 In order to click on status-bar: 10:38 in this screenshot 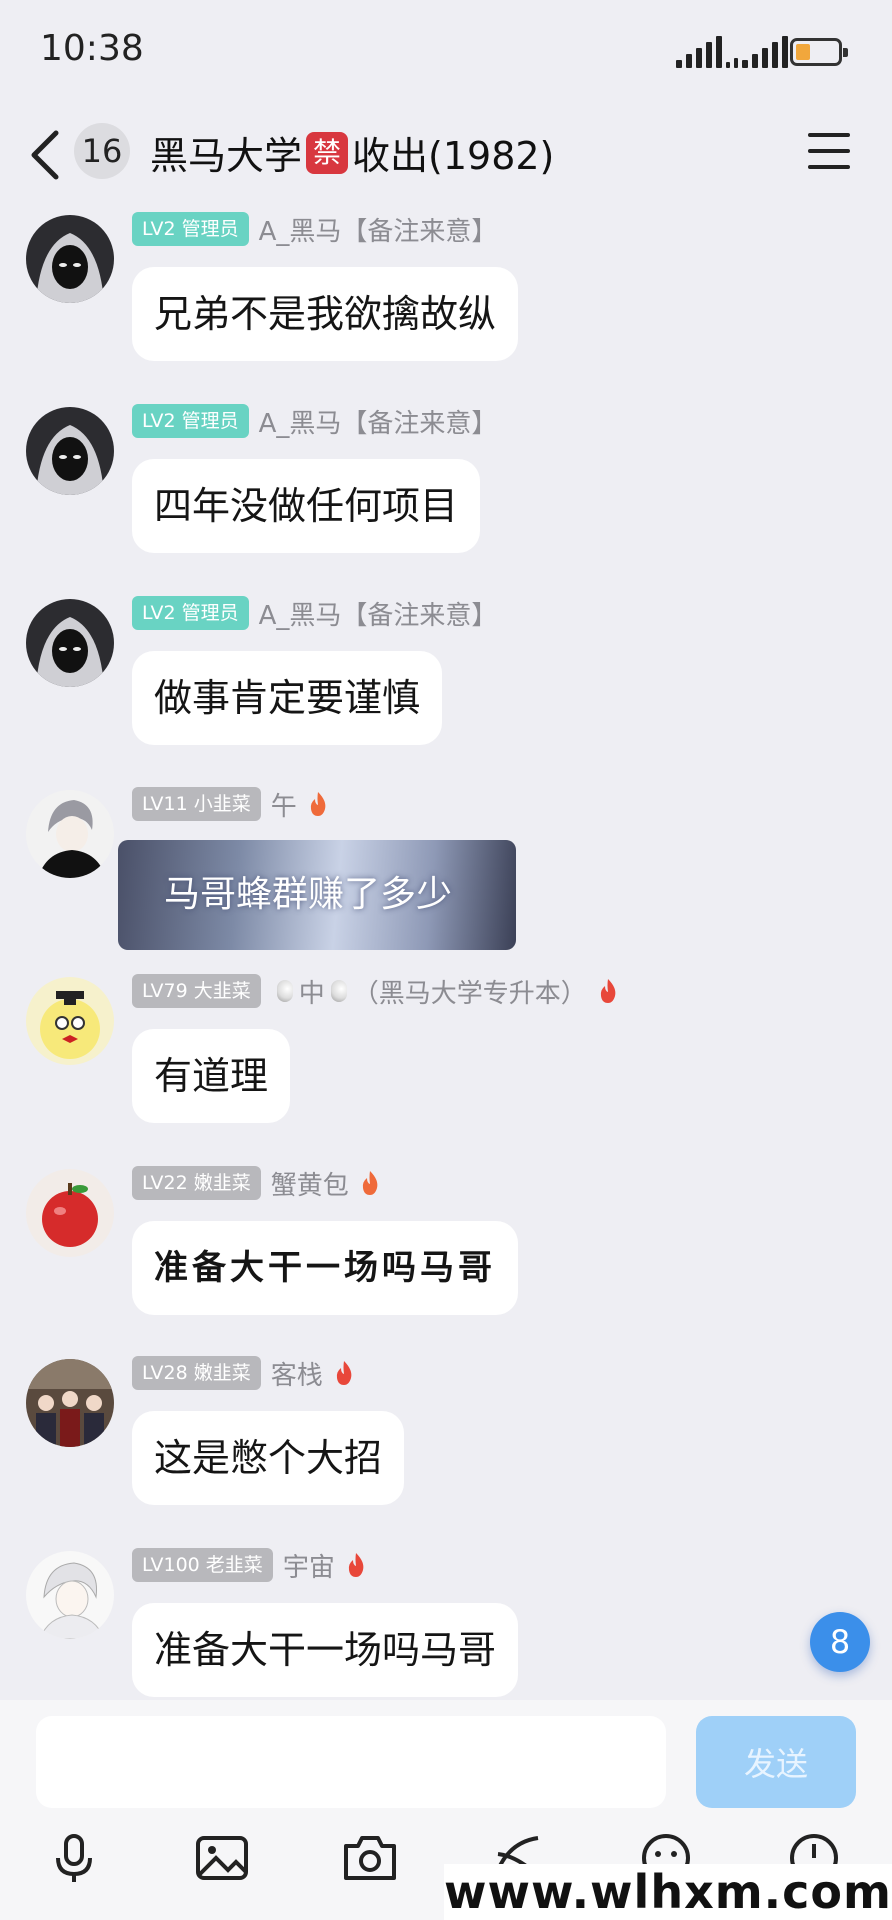, I will do `click(446, 52)`.